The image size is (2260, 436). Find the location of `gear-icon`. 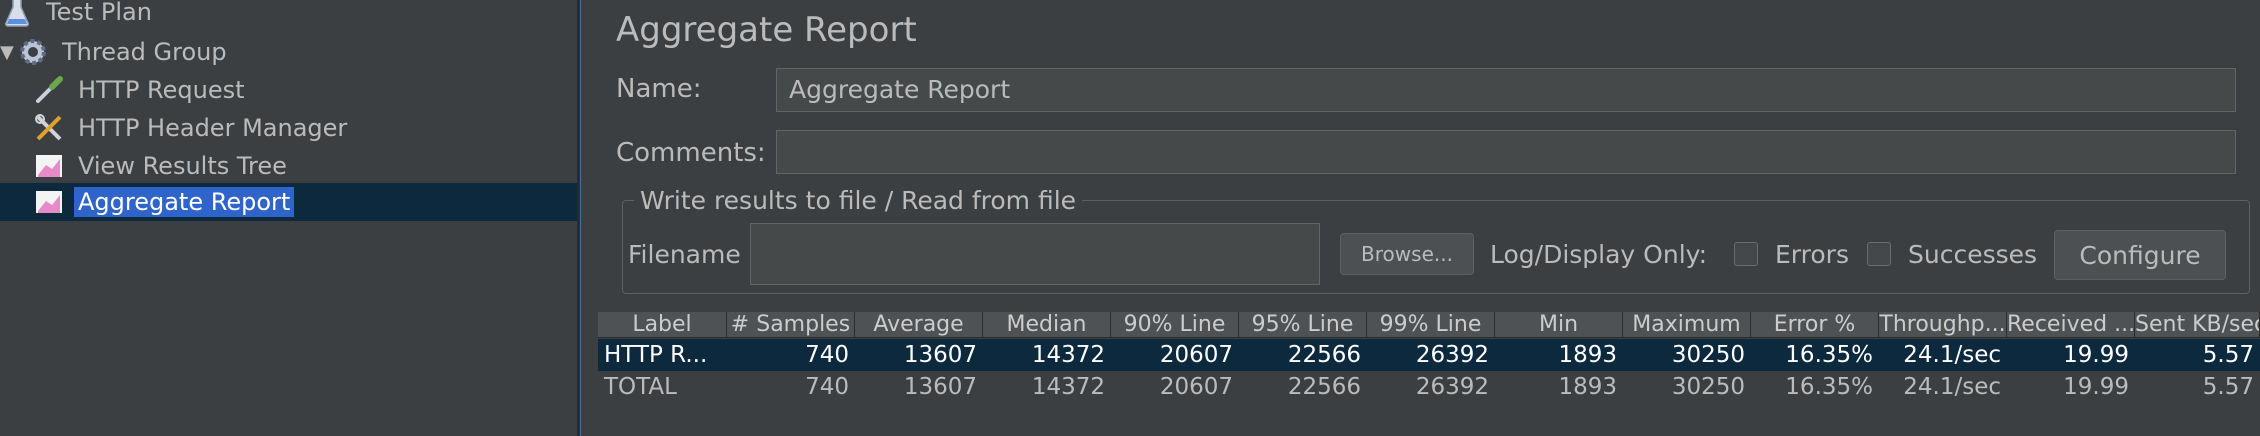

gear-icon is located at coordinates (33, 52).